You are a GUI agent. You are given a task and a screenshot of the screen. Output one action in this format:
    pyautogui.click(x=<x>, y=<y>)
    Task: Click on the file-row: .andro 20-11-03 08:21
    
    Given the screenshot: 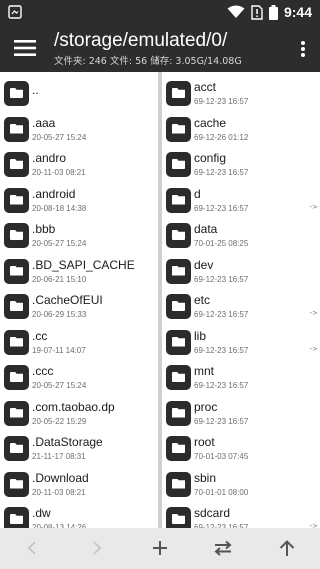 What is the action you would take?
    pyautogui.click(x=79, y=165)
    